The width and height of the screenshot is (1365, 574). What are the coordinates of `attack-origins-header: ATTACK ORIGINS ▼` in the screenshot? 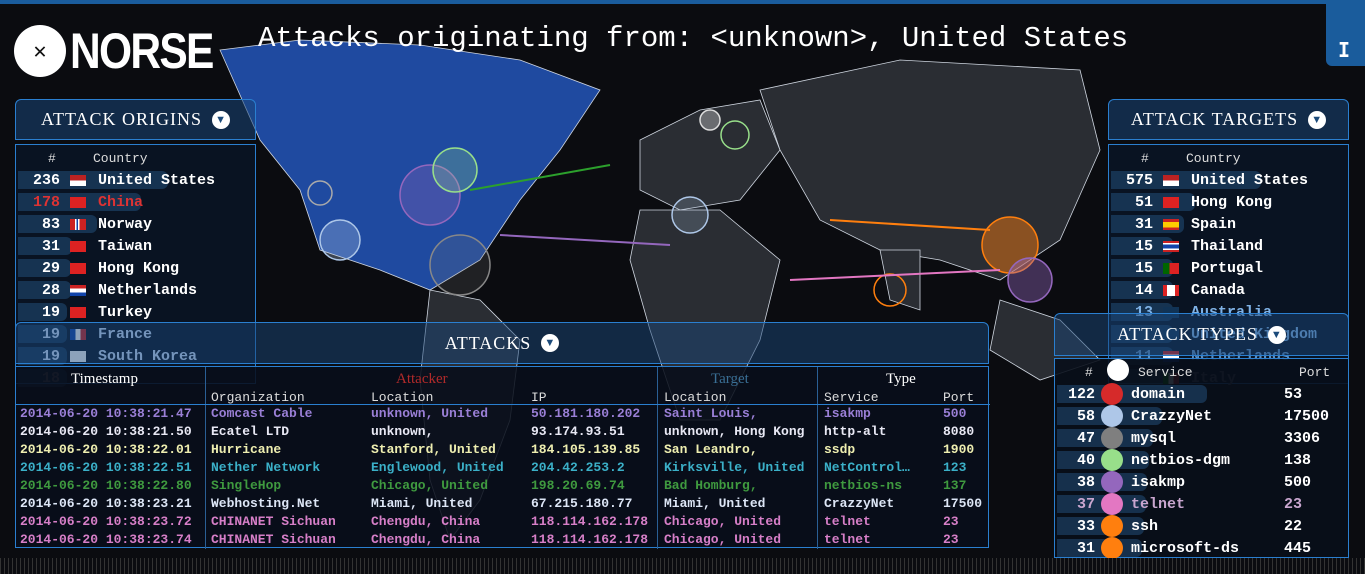 It's located at (135, 119).